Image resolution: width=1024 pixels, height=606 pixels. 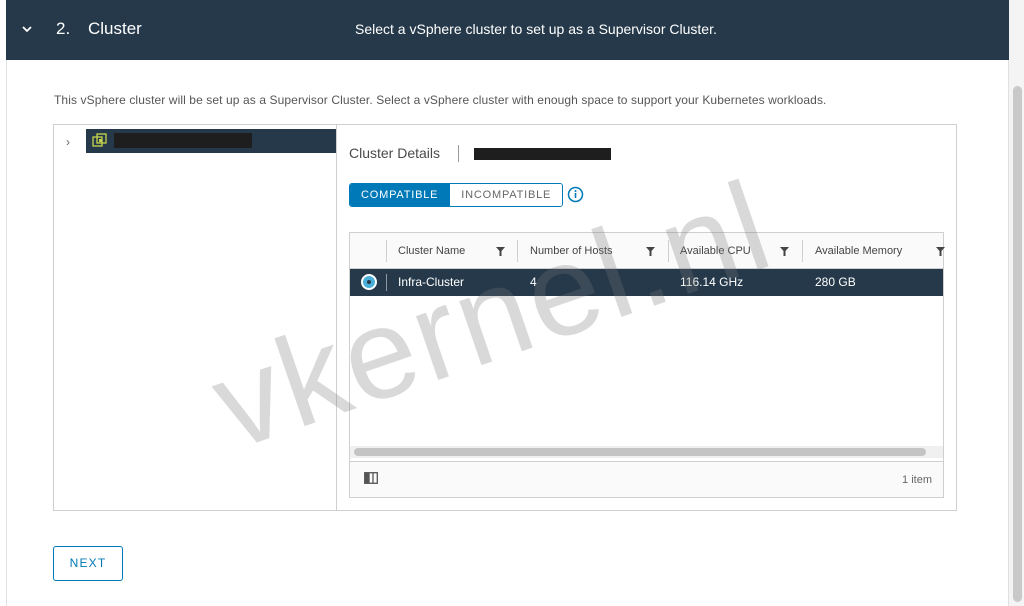 What do you see at coordinates (88, 563) in the screenshot?
I see `next-button: NEXT` at bounding box center [88, 563].